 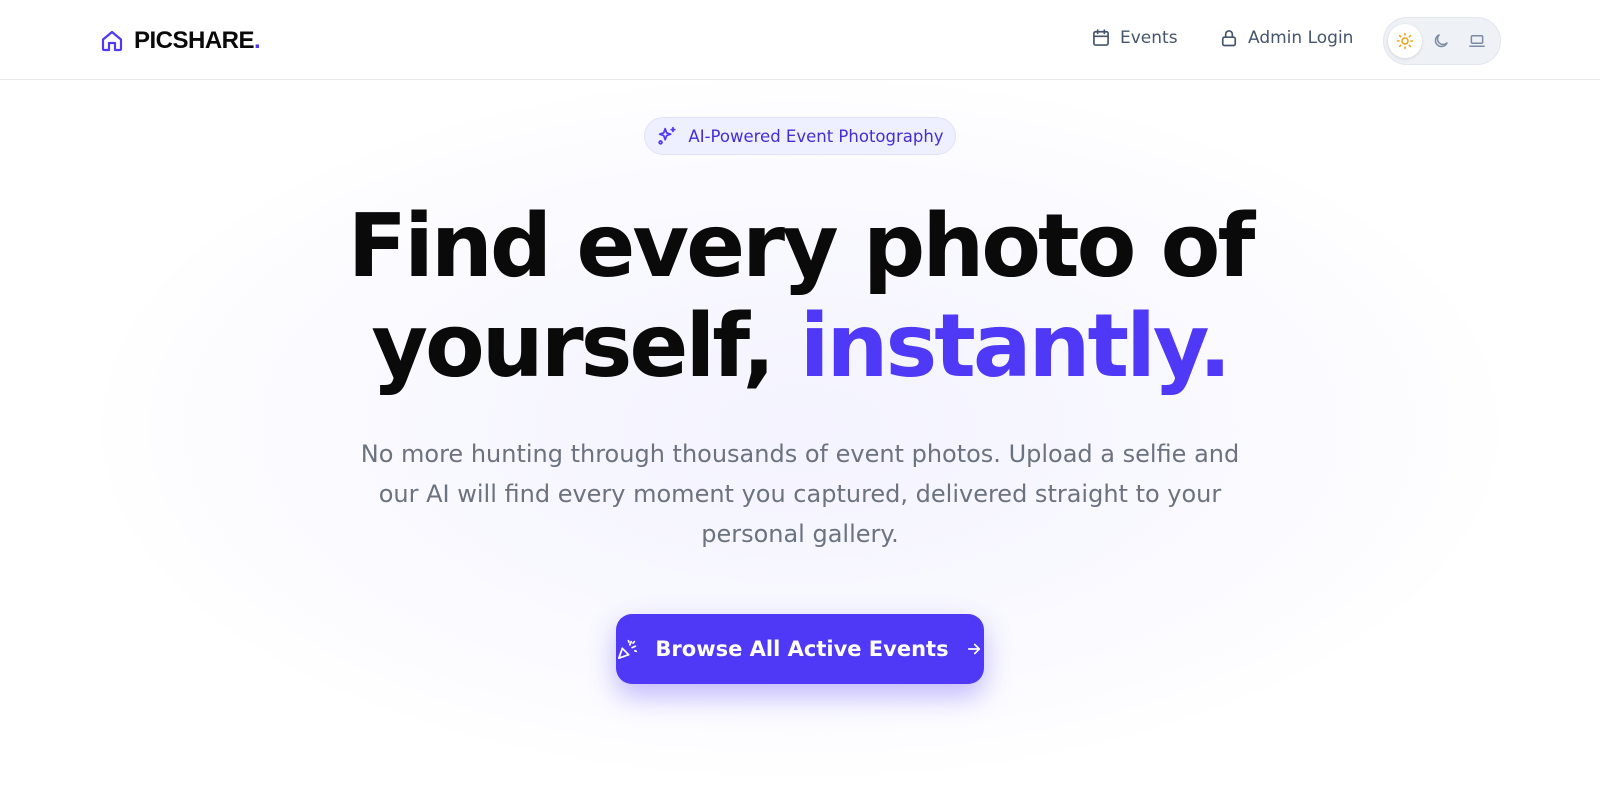 I want to click on sun-icon, so click(x=1405, y=41).